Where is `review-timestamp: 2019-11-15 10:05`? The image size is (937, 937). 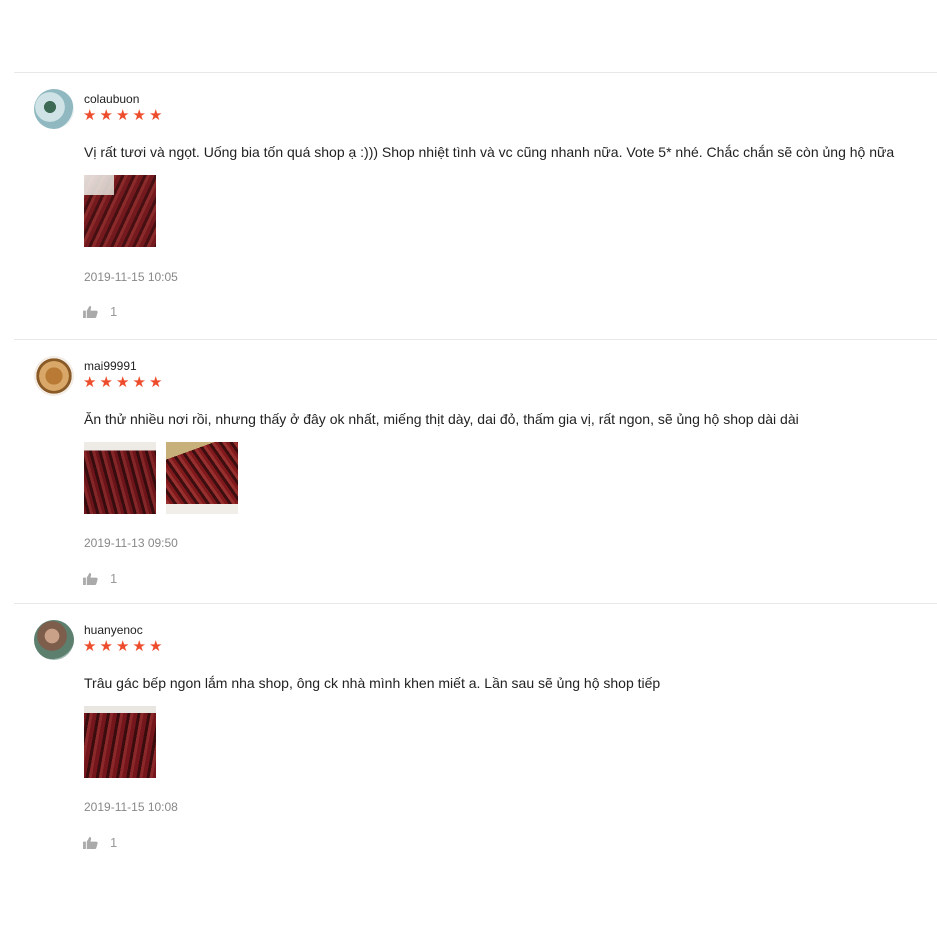
review-timestamp: 2019-11-15 10:05 is located at coordinates (131, 277).